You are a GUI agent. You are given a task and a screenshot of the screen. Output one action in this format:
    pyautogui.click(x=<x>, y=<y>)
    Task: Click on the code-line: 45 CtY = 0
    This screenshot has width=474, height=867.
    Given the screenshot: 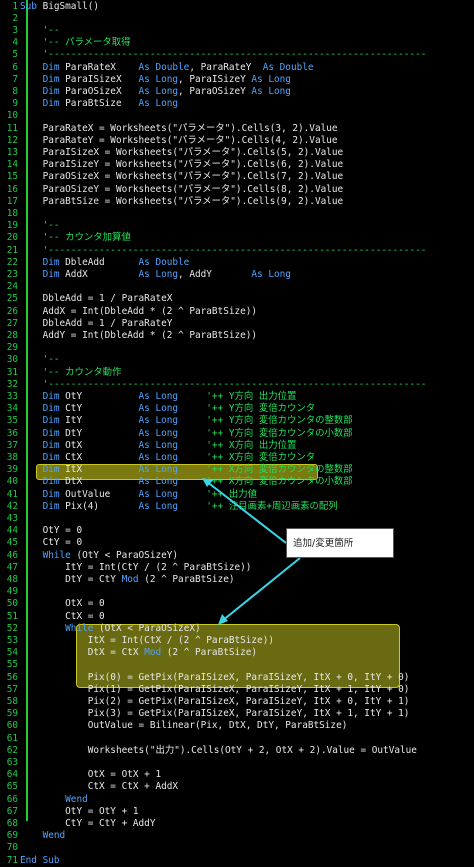 What is the action you would take?
    pyautogui.click(x=237, y=543)
    